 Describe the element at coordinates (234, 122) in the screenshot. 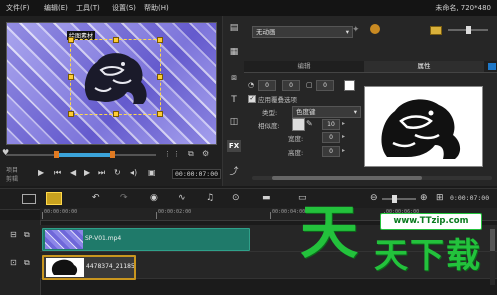

I see `graphics-icon: ◫` at that location.